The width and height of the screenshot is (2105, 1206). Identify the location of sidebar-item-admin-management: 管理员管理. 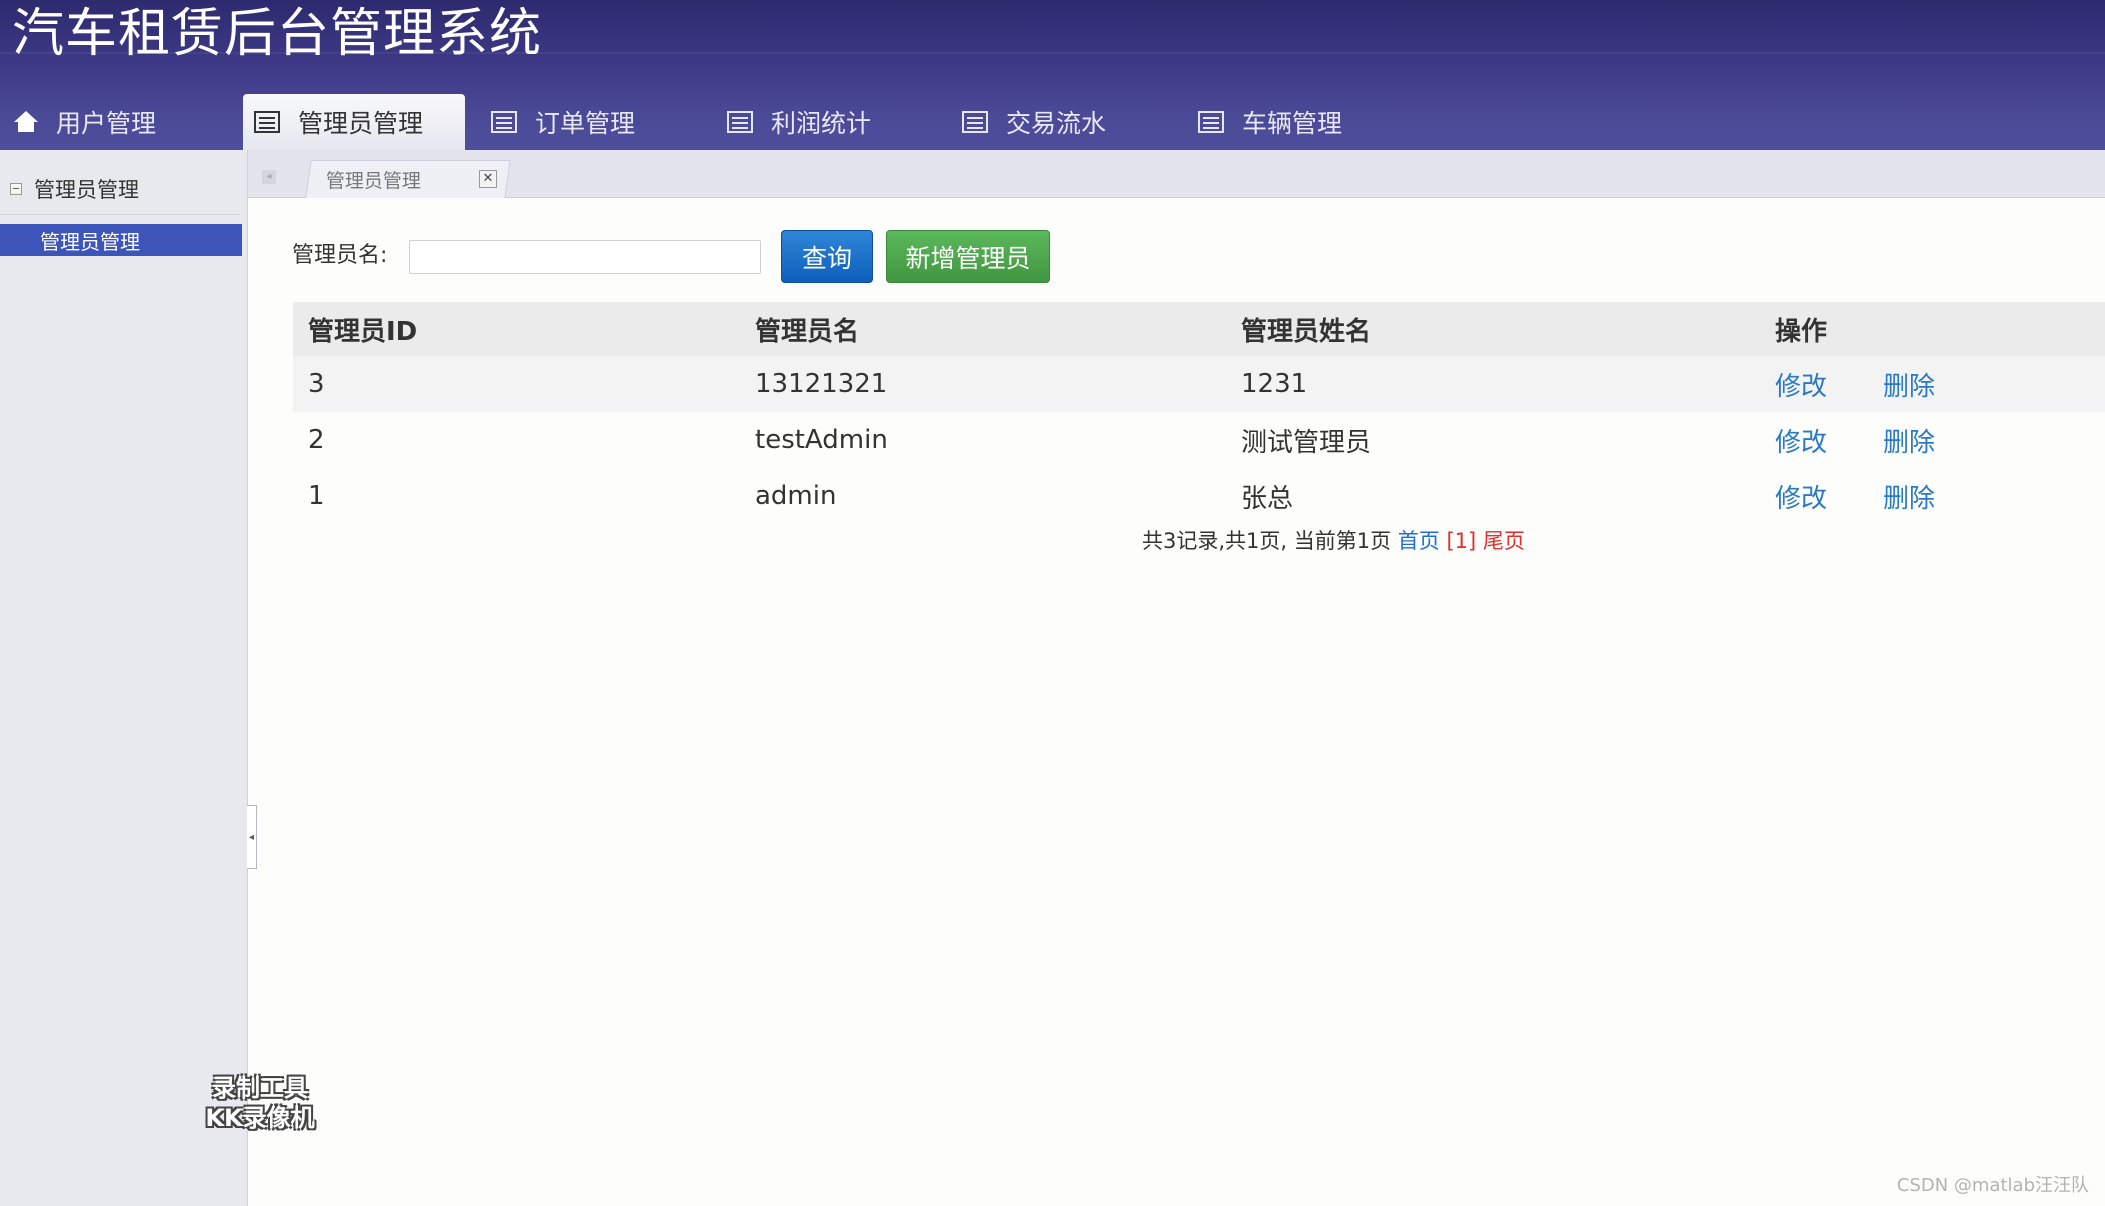
(121, 240).